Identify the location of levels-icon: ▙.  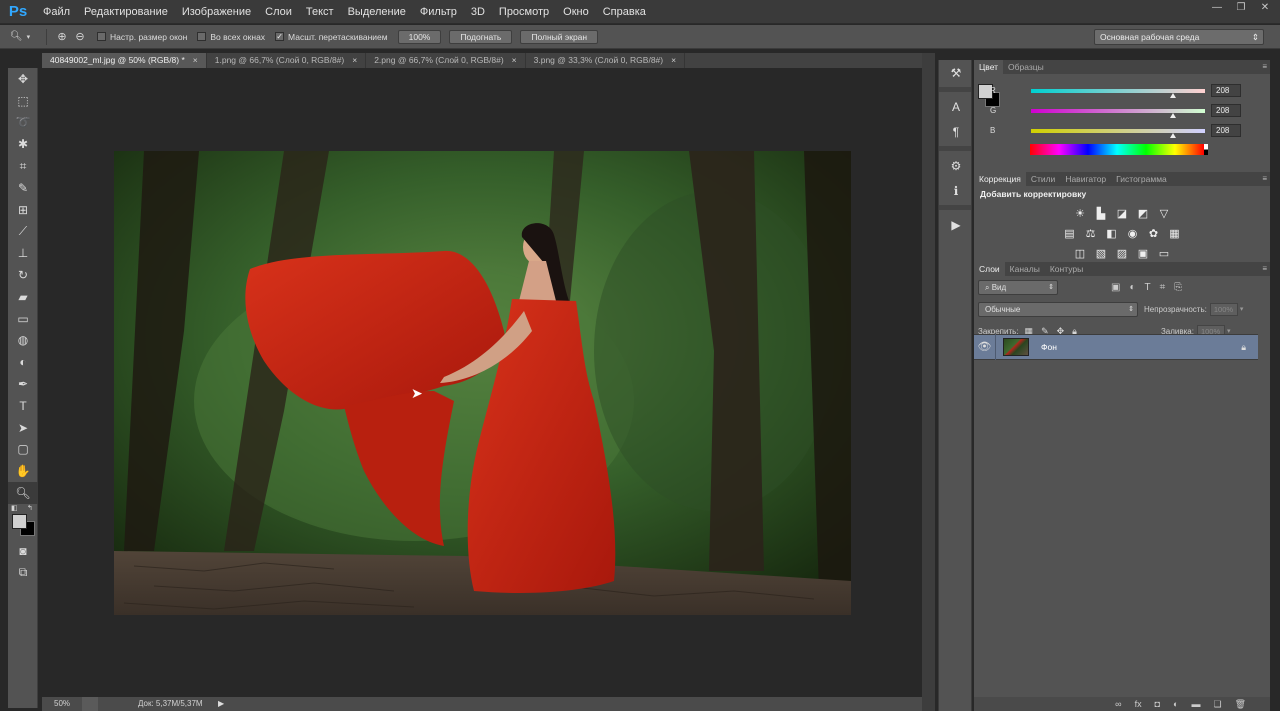
(1101, 214).